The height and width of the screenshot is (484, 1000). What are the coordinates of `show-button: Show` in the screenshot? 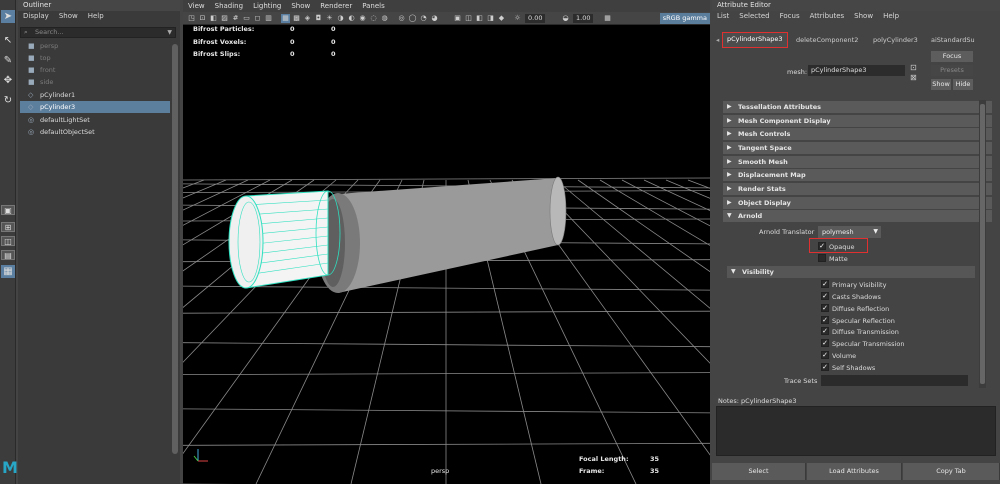 It's located at (941, 84).